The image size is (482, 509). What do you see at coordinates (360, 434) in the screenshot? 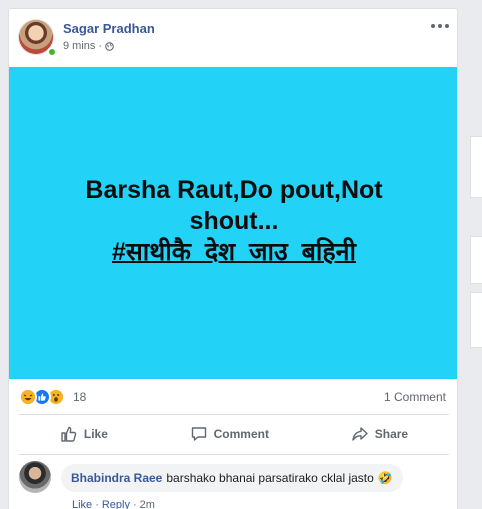
I see `share-icon` at bounding box center [360, 434].